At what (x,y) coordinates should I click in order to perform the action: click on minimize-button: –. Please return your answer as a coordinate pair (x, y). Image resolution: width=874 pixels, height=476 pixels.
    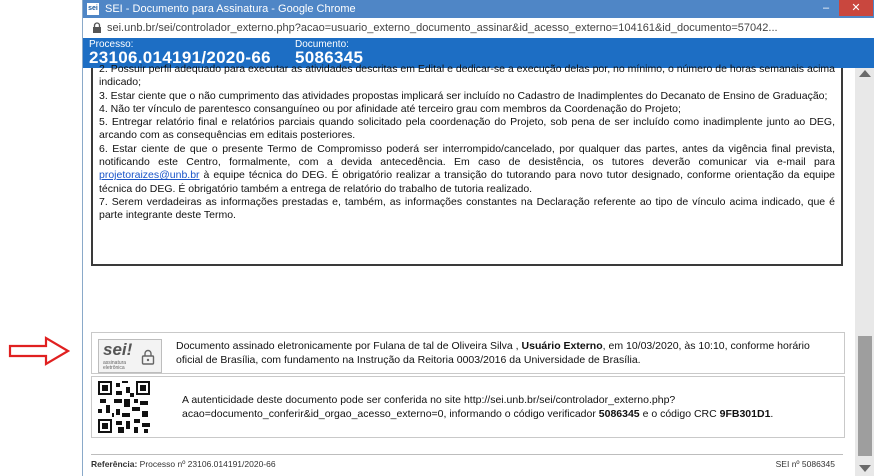
    Looking at the image, I should click on (826, 8).